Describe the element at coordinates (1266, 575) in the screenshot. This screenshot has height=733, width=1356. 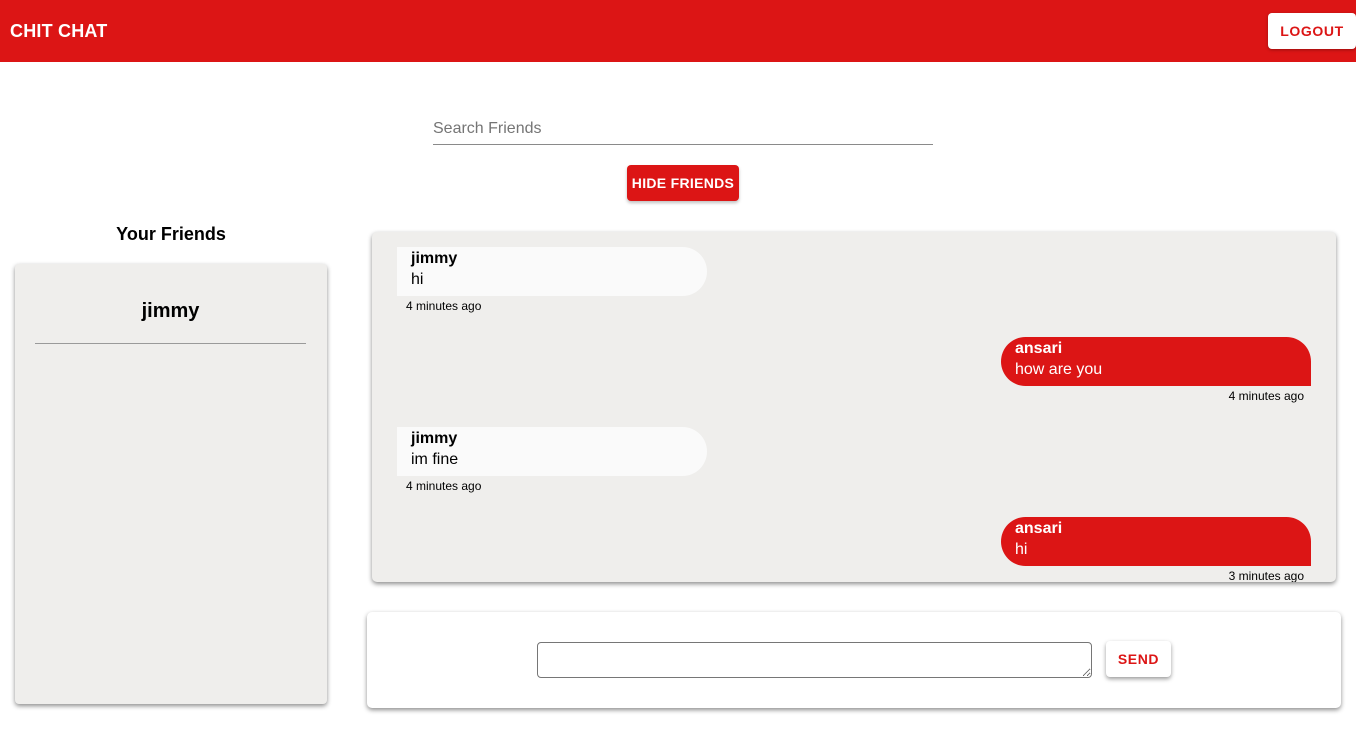
I see `message-timestamp: 3 minutes ago` at that location.